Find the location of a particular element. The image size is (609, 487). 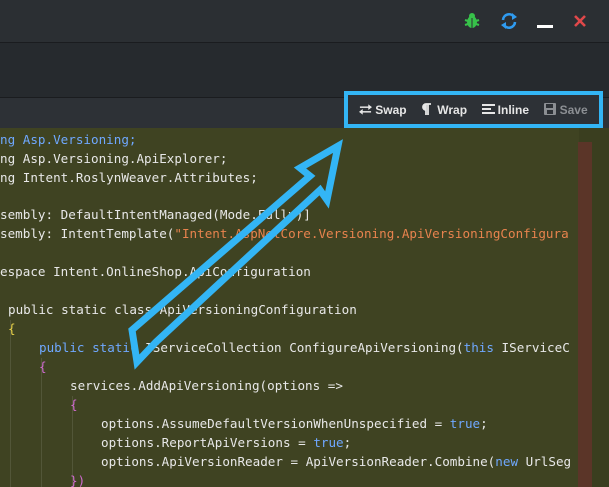

swap-icon is located at coordinates (366, 109).